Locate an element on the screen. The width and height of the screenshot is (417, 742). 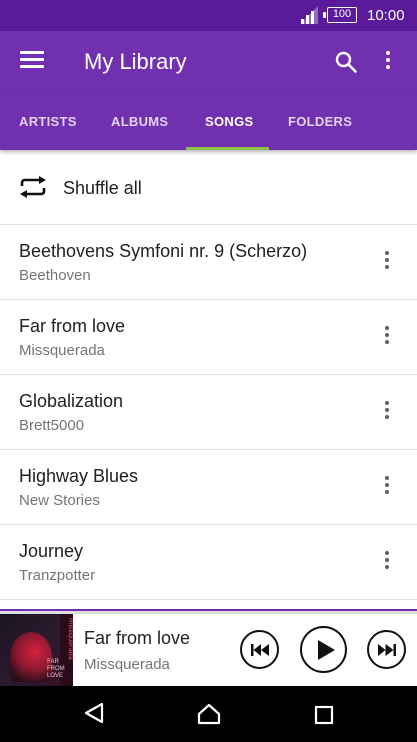
shuffle-all-button: Shuffle all is located at coordinates (208, 187).